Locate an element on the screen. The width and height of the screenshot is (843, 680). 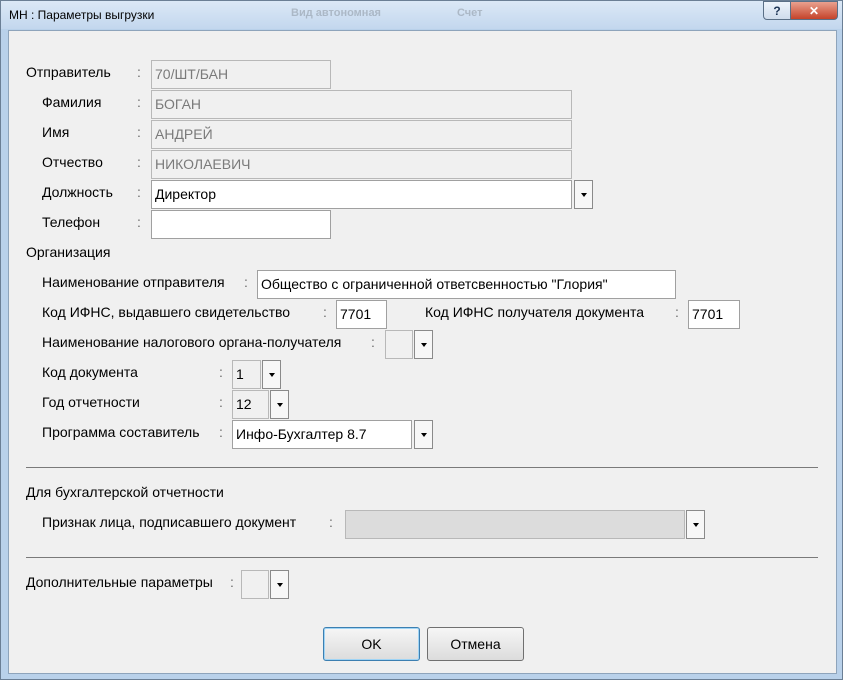
program-combobox: Инфо-Бухгалтер 8.7 is located at coordinates (322, 434).